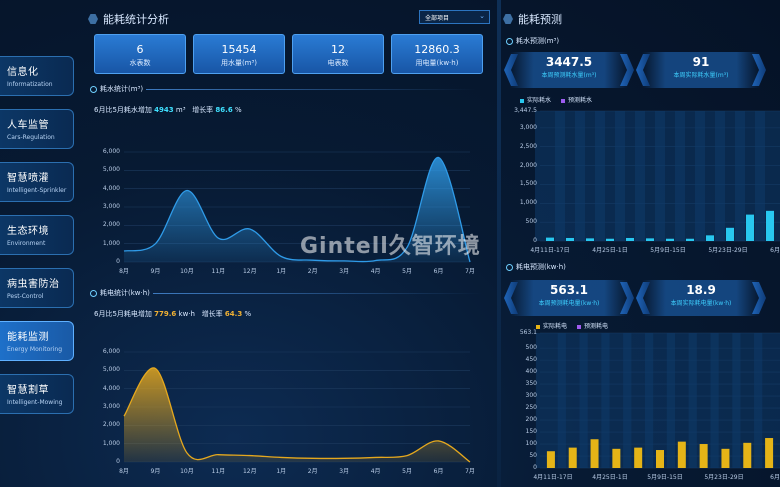 This screenshot has height=487, width=780. Describe the element at coordinates (550, 250) in the screenshot. I see `water-forecast-xtick: 4月11日-17日` at that location.